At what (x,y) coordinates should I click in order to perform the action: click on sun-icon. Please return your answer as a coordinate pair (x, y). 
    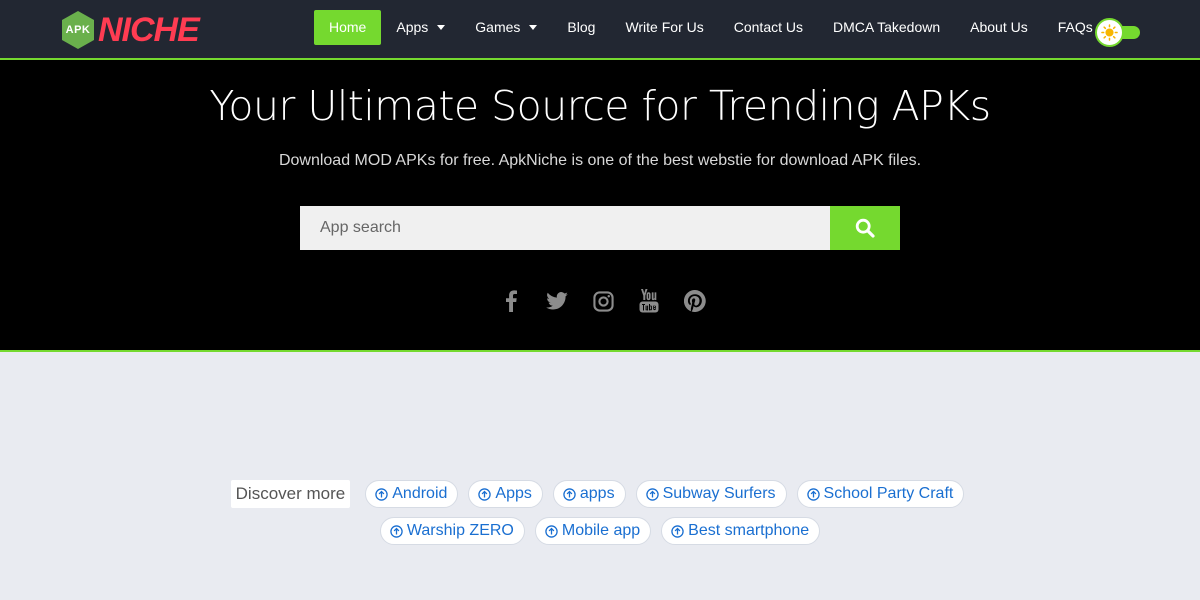
    Looking at the image, I should click on (1109, 32).